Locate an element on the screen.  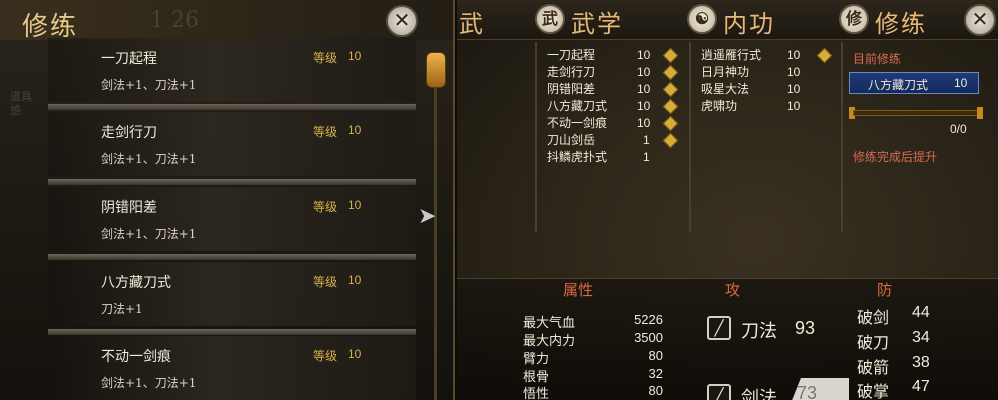
background-text: 道具感 is located at coordinates (21, 103).